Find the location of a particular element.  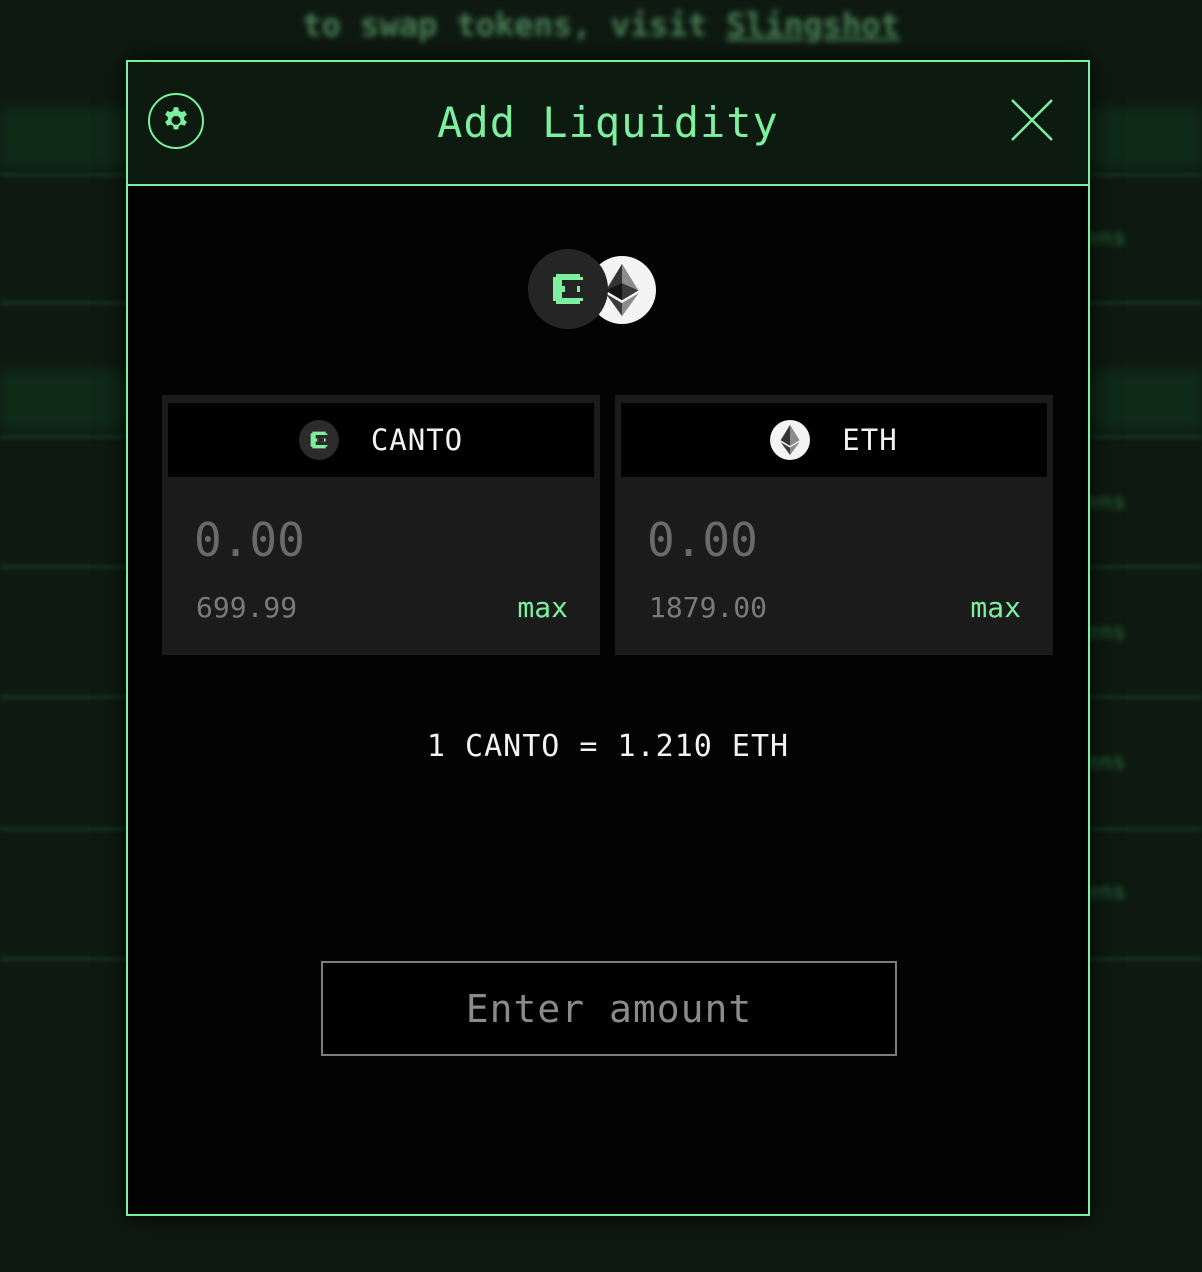

token-pair-logos is located at coordinates (593, 290).